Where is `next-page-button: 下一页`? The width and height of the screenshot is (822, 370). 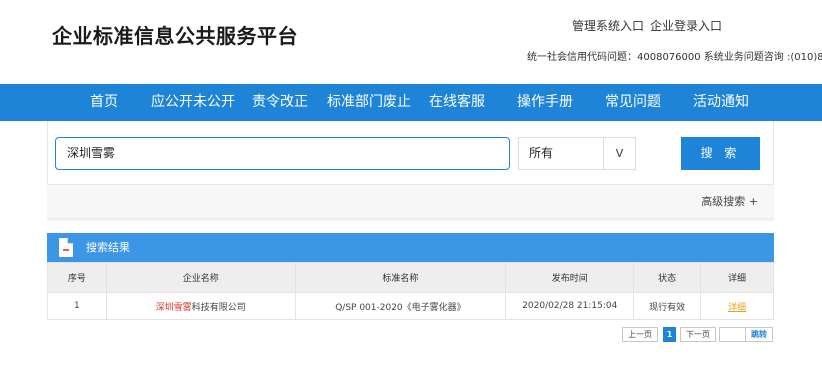 next-page-button: 下一页 is located at coordinates (698, 334).